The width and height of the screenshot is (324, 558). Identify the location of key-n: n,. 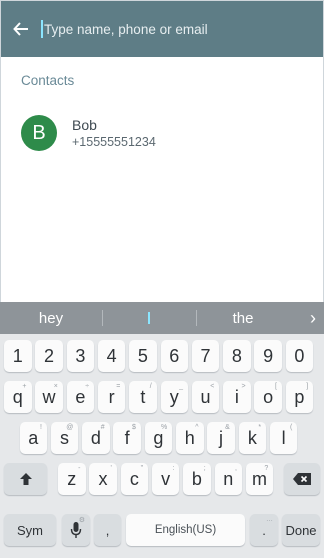
(228, 479).